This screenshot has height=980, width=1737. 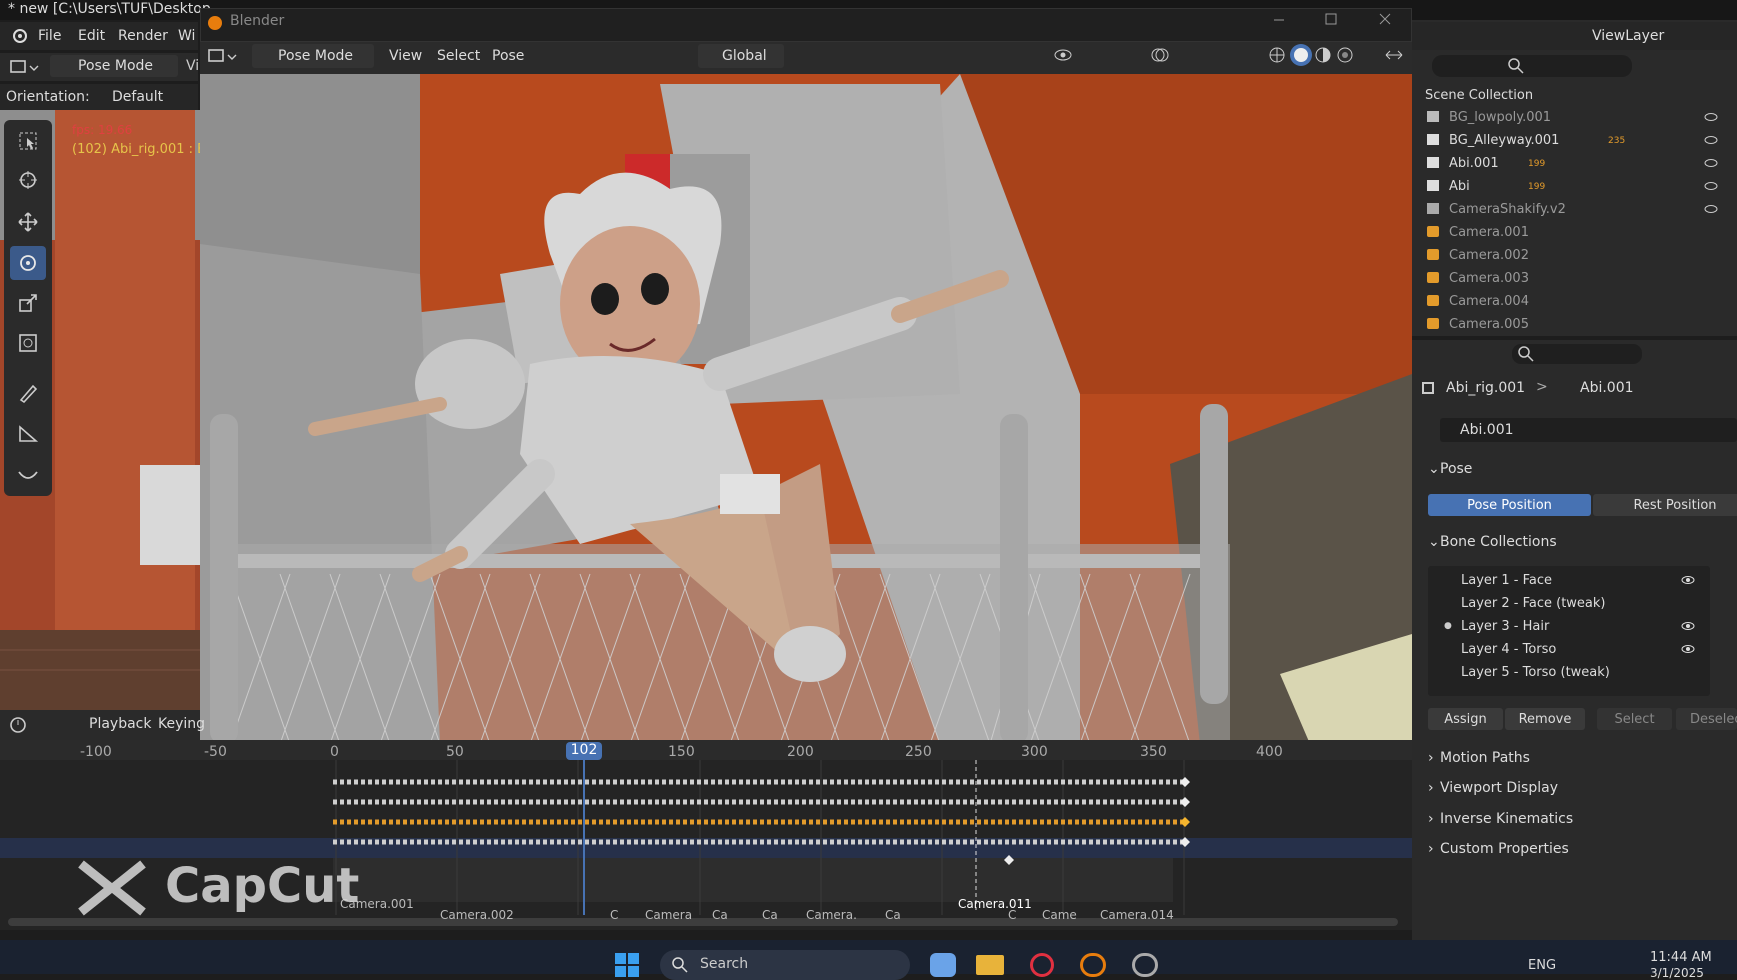 What do you see at coordinates (1509, 505) in the screenshot?
I see `pose-position-button: Pose Position` at bounding box center [1509, 505].